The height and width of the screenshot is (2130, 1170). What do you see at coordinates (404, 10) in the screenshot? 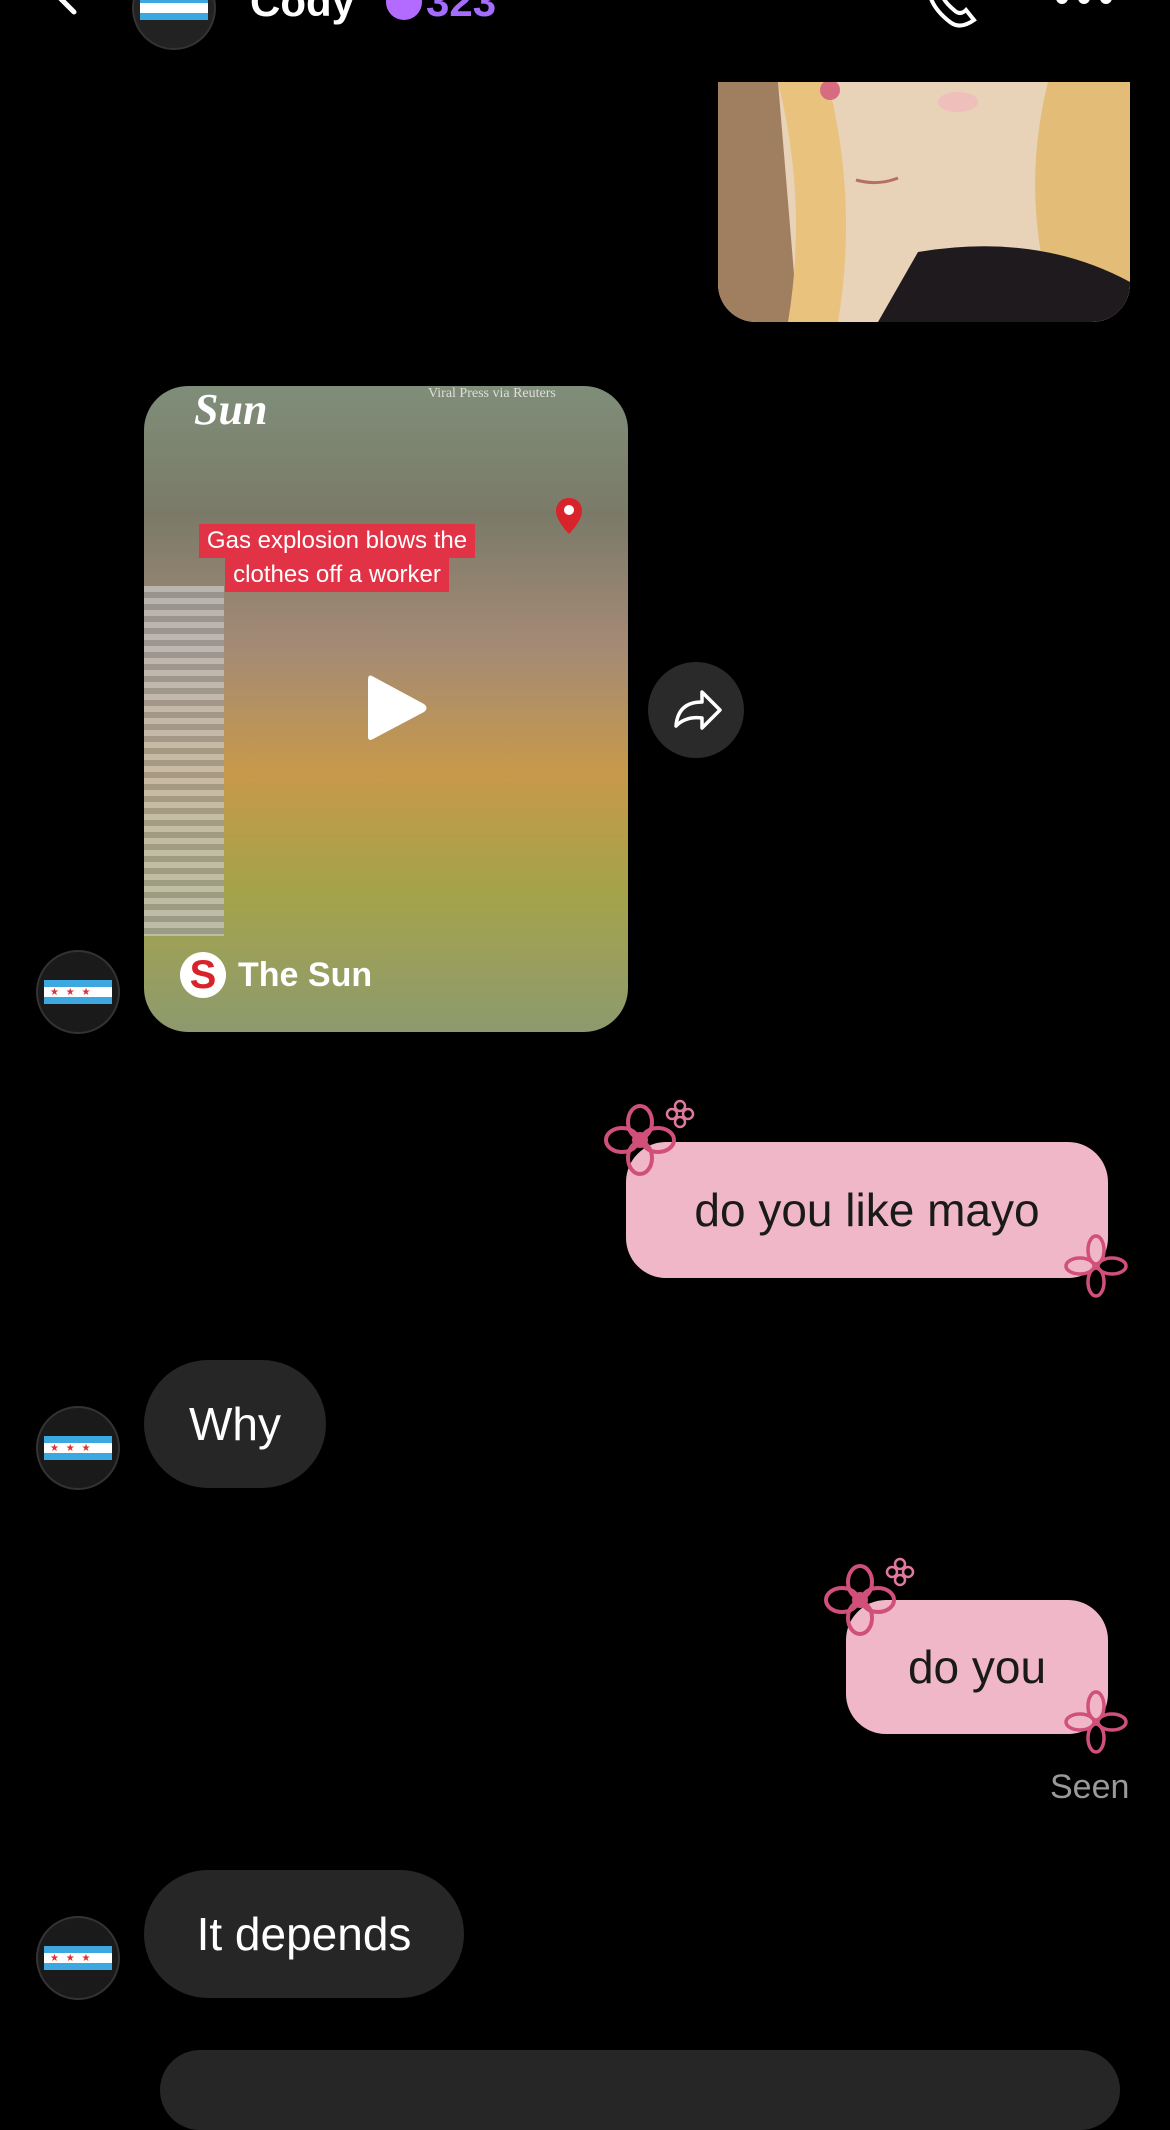
I see `flame-icon` at bounding box center [404, 10].